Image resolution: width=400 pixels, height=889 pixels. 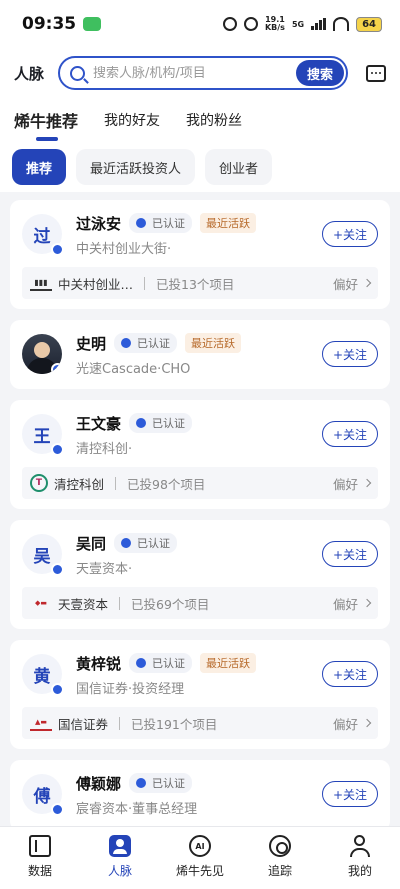 What do you see at coordinates (200, 283) in the screenshot?
I see `org-row: ▮▮▮ 中关村创业… 已投13个项目 偏好` at bounding box center [200, 283].